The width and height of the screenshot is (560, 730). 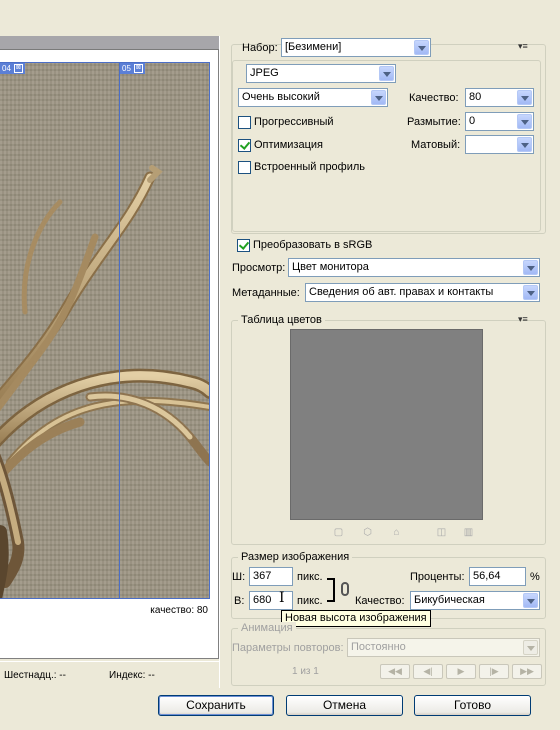 I want to click on chain-link-icon, so click(x=345, y=589).